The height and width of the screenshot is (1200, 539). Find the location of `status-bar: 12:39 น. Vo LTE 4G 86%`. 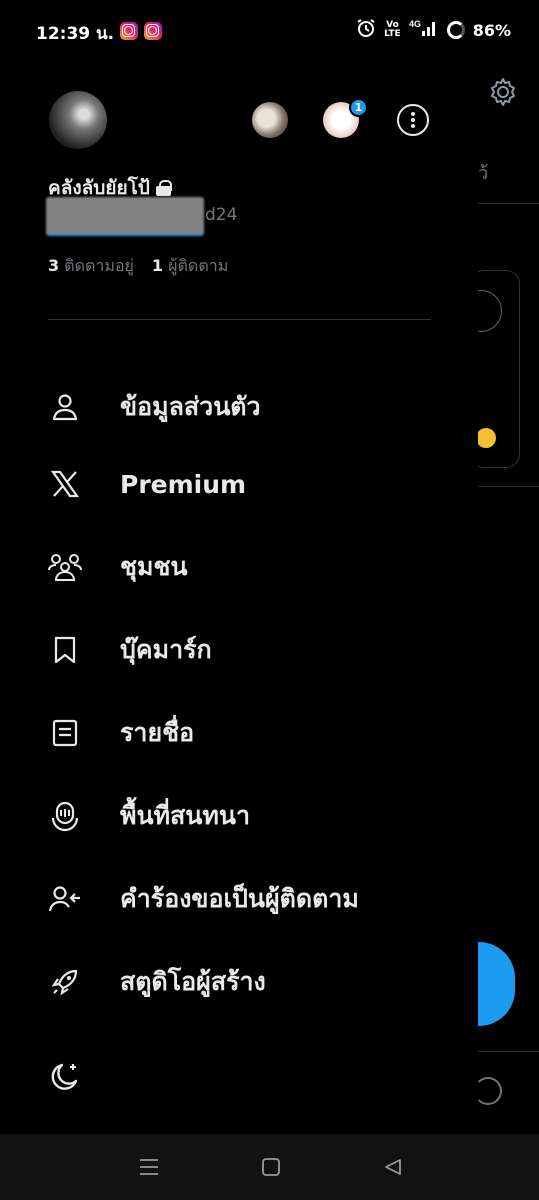

status-bar: 12:39 น. Vo LTE 4G 86% is located at coordinates (269, 31).